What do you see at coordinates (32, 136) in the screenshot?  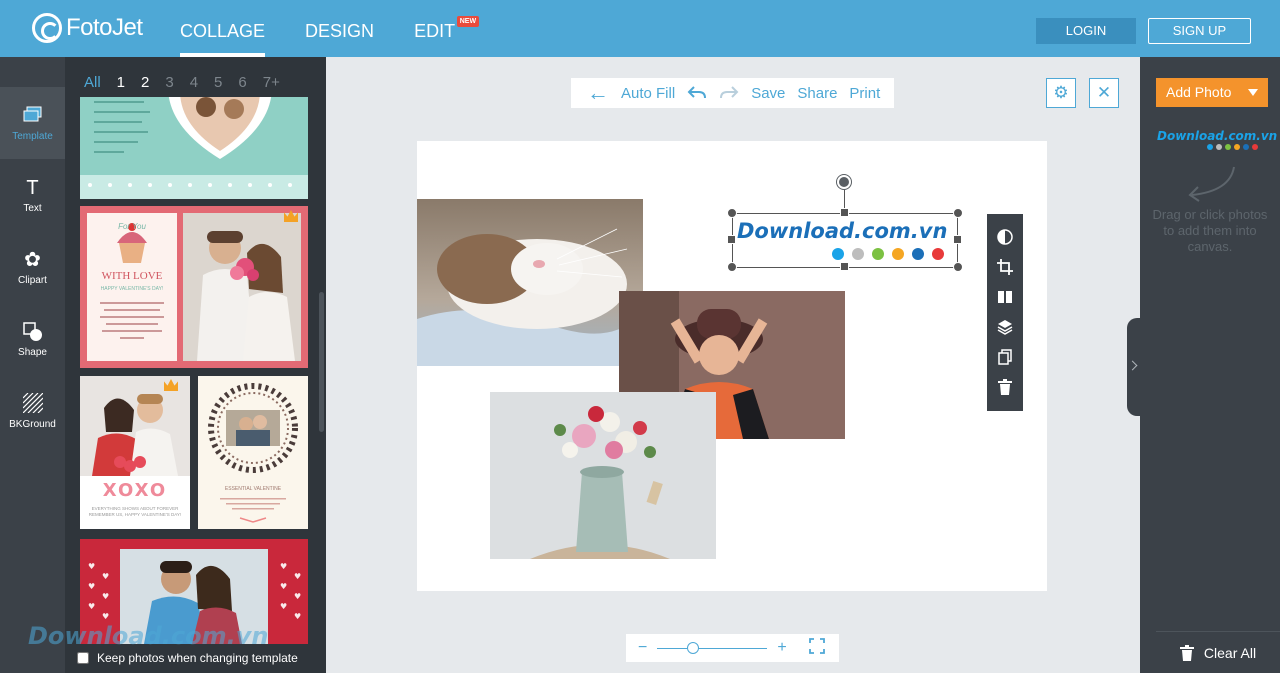 I see `rail-item-label: Template` at bounding box center [32, 136].